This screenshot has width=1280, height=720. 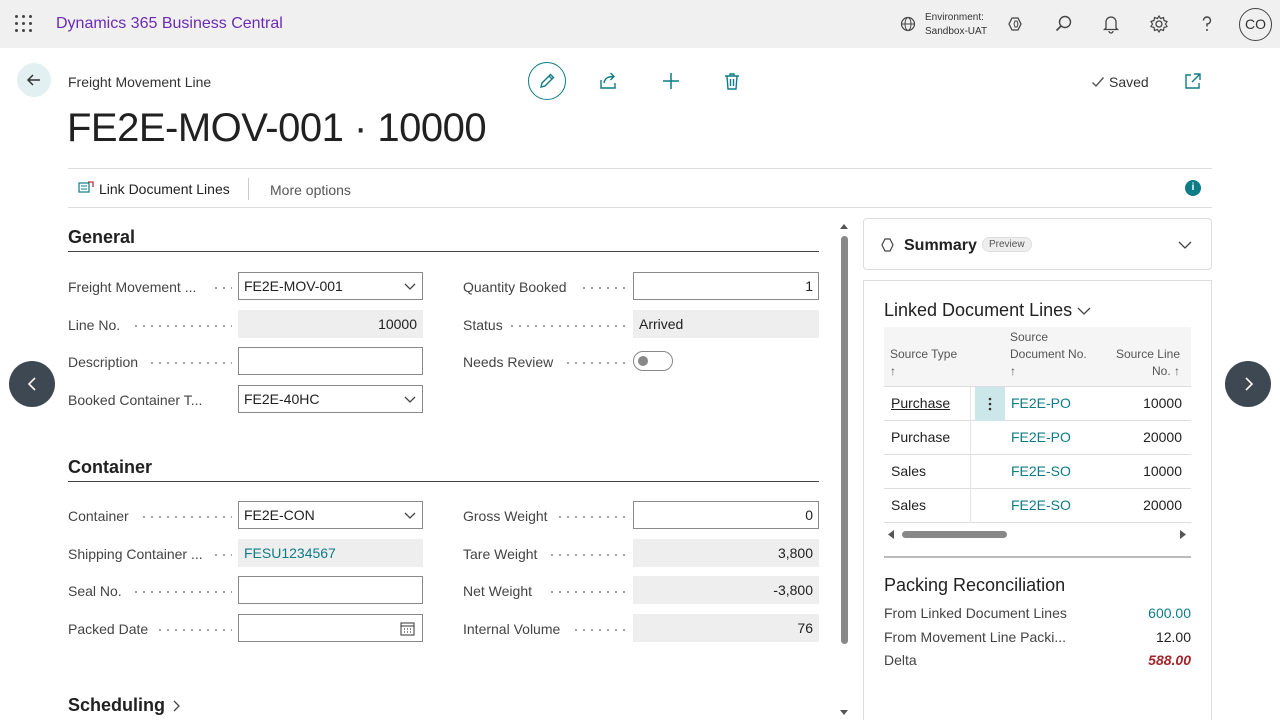 What do you see at coordinates (956, 31) in the screenshot?
I see `environment-name: Sandbox-UAT` at bounding box center [956, 31].